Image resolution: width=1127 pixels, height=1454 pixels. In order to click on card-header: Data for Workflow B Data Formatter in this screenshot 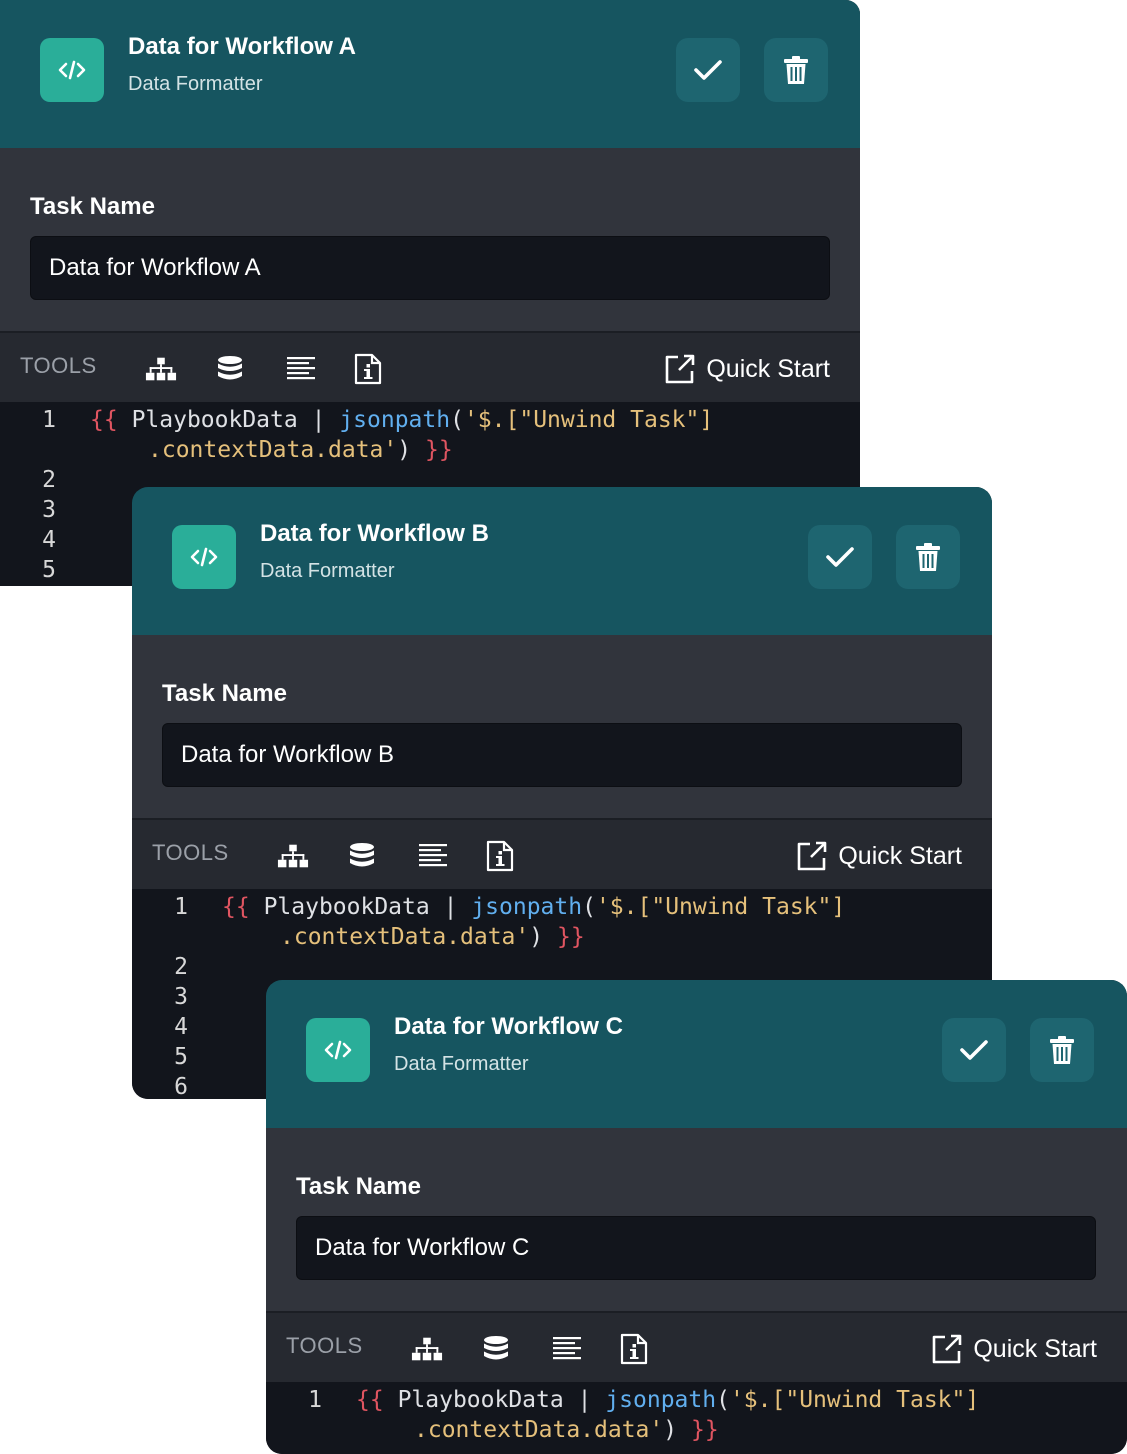, I will do `click(562, 561)`.